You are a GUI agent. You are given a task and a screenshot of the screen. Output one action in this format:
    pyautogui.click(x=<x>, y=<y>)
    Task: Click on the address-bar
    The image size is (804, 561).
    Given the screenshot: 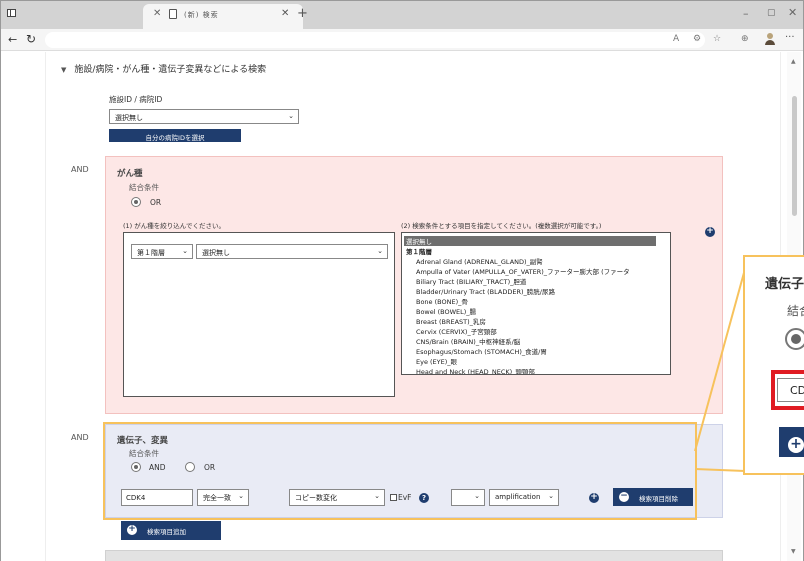 What is the action you would take?
    pyautogui.click(x=375, y=40)
    